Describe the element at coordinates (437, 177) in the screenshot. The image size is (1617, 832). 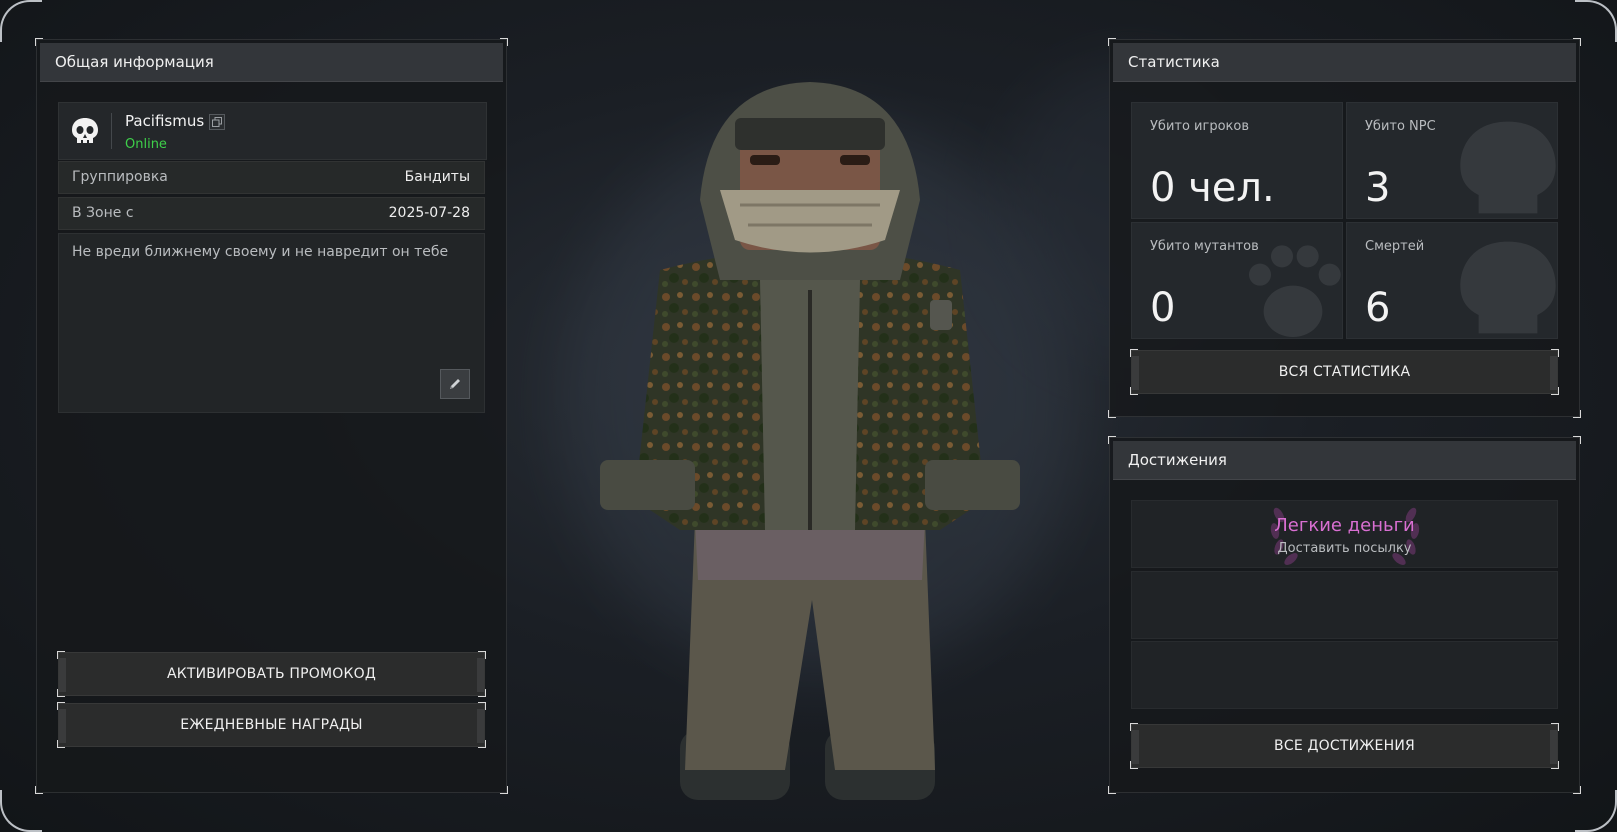
I see `faction-value: Бандиты` at that location.